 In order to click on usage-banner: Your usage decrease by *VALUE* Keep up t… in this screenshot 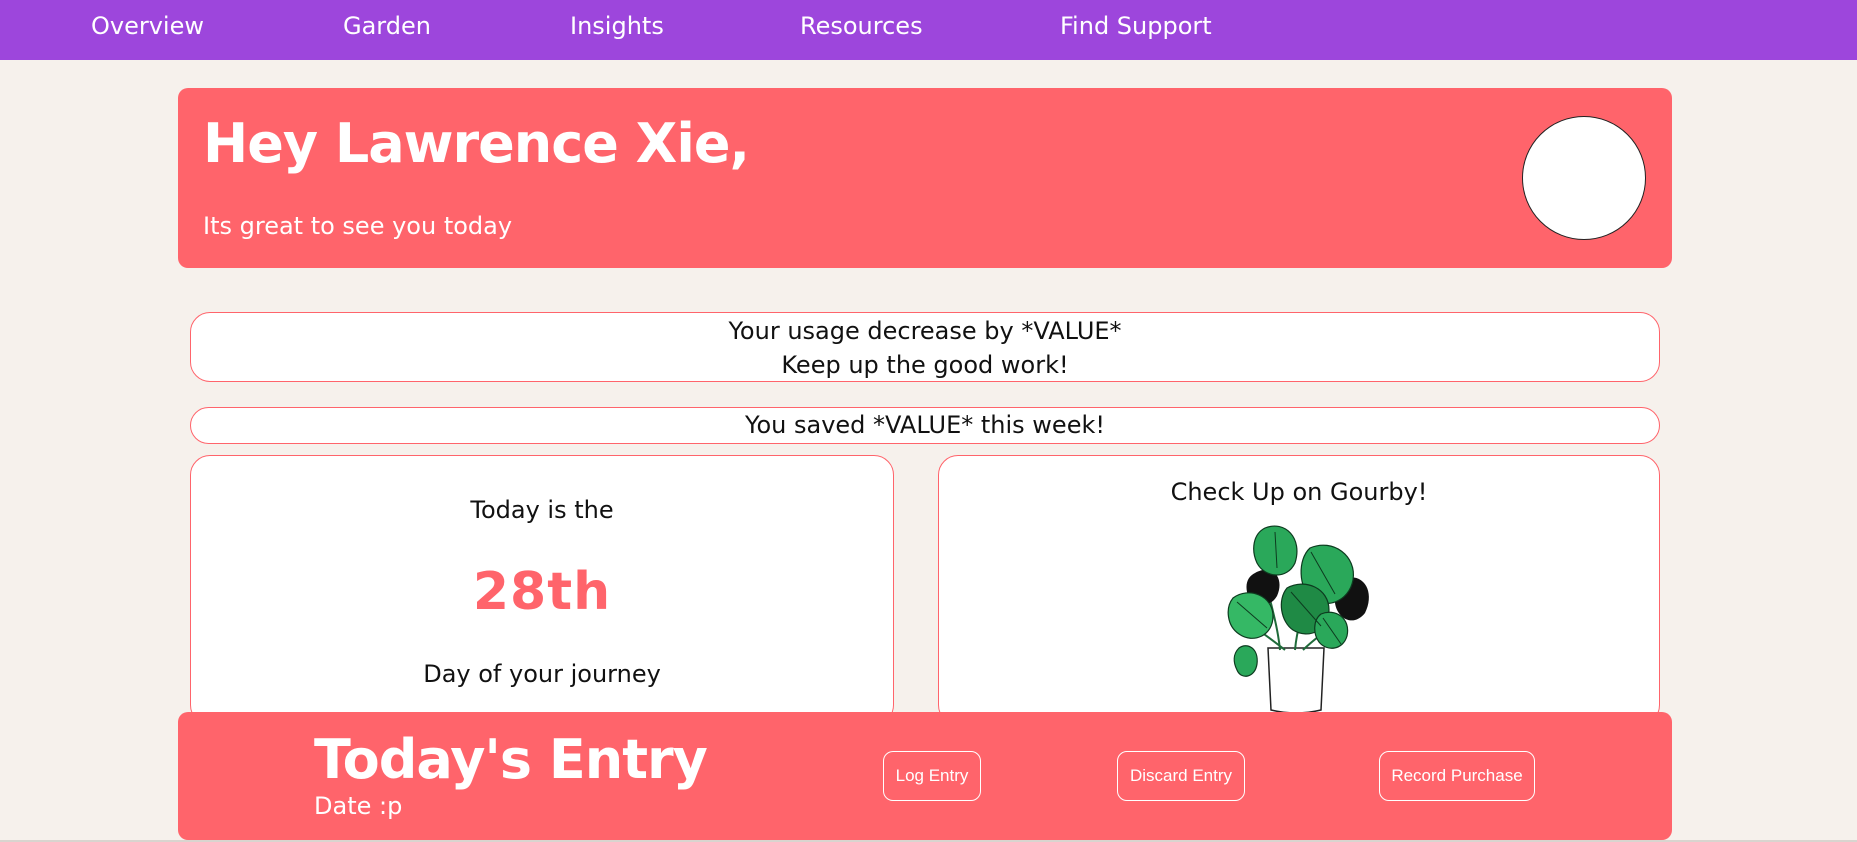, I will do `click(925, 347)`.